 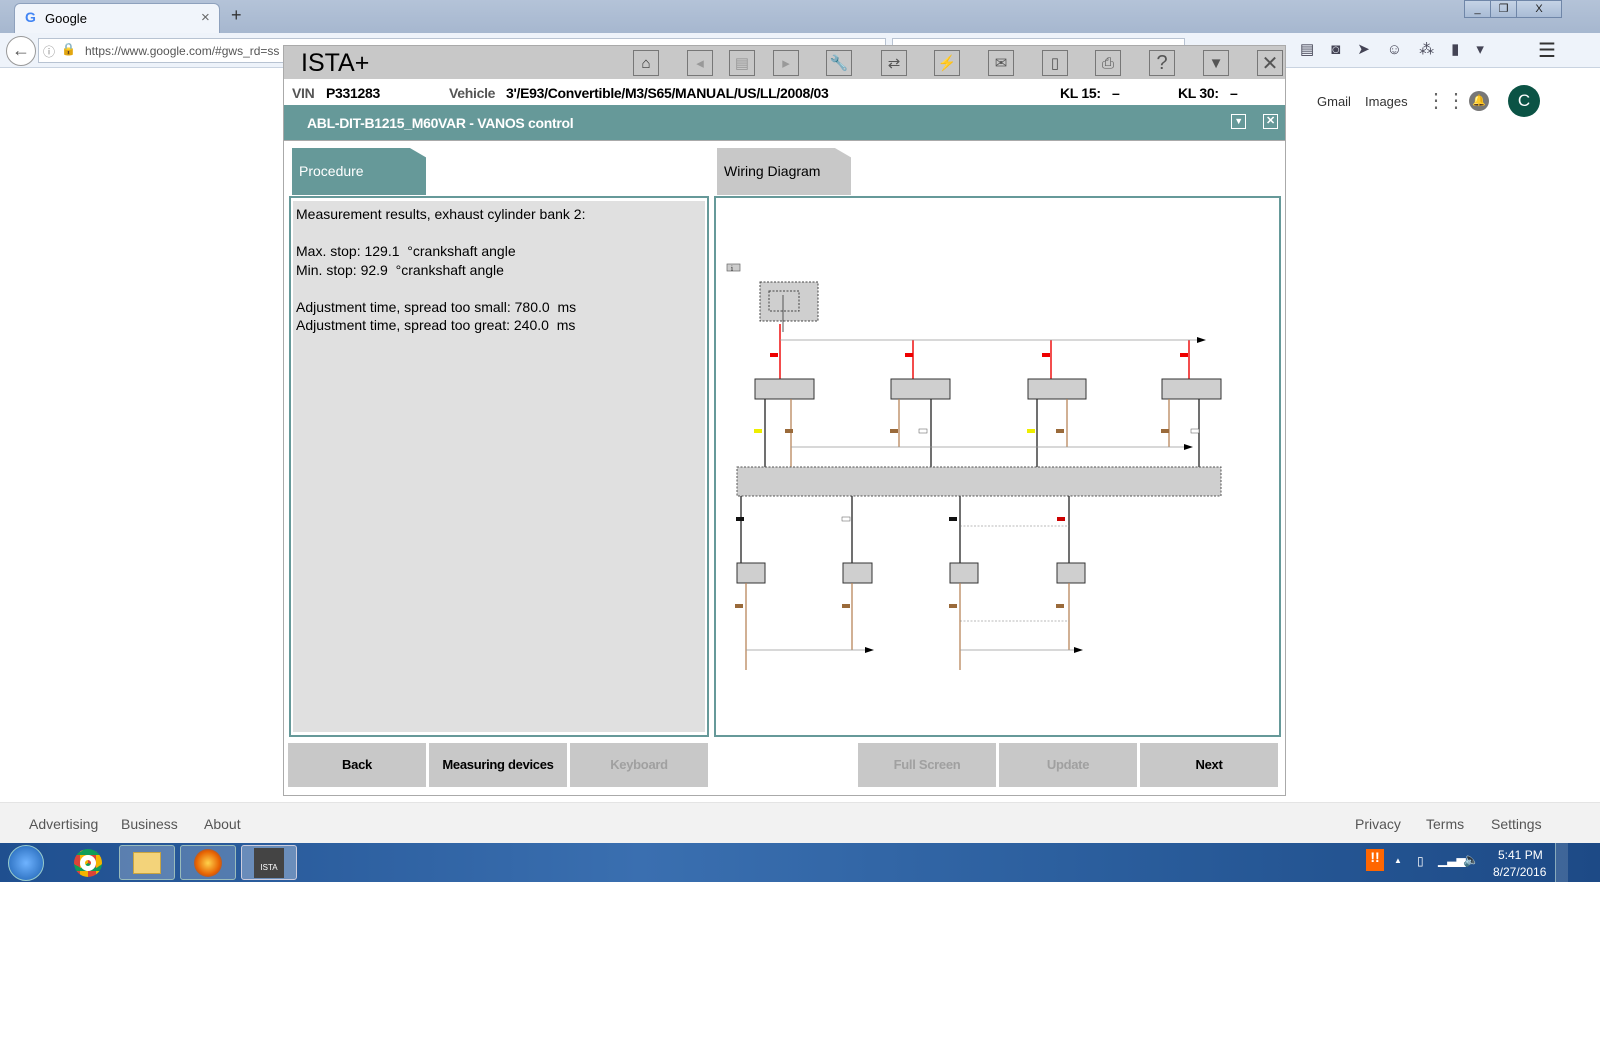 I want to click on collapse-icon: ▼, so click(x=1238, y=121).